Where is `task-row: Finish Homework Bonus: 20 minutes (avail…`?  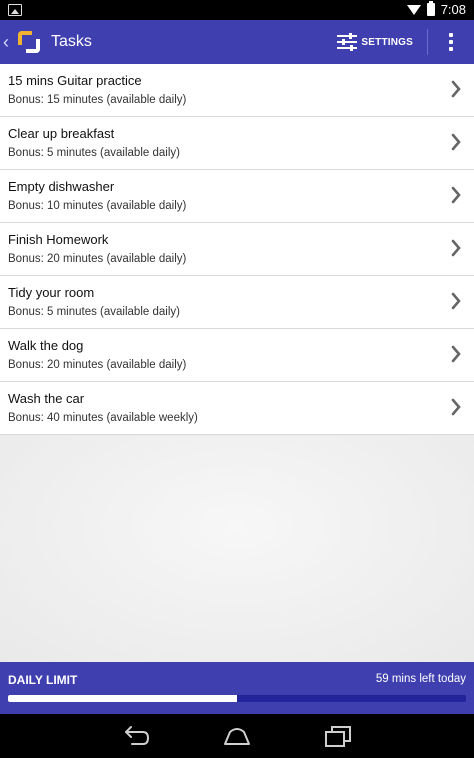 task-row: Finish Homework Bonus: 20 minutes (avail… is located at coordinates (237, 249).